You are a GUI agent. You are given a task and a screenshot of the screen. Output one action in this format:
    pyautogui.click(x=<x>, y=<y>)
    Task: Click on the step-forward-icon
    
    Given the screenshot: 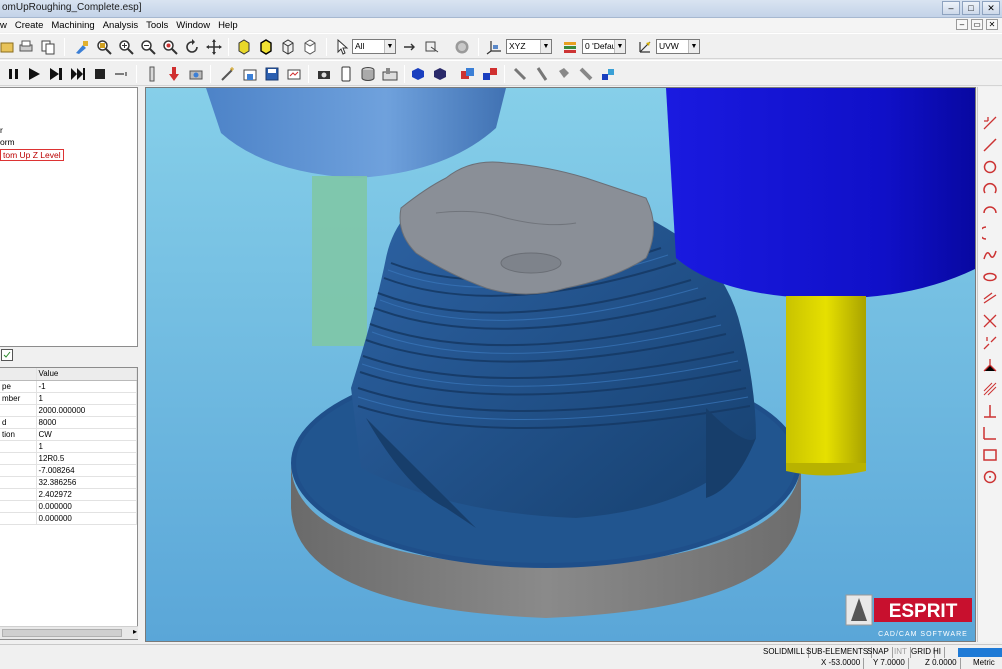 What is the action you would take?
    pyautogui.click(x=56, y=74)
    